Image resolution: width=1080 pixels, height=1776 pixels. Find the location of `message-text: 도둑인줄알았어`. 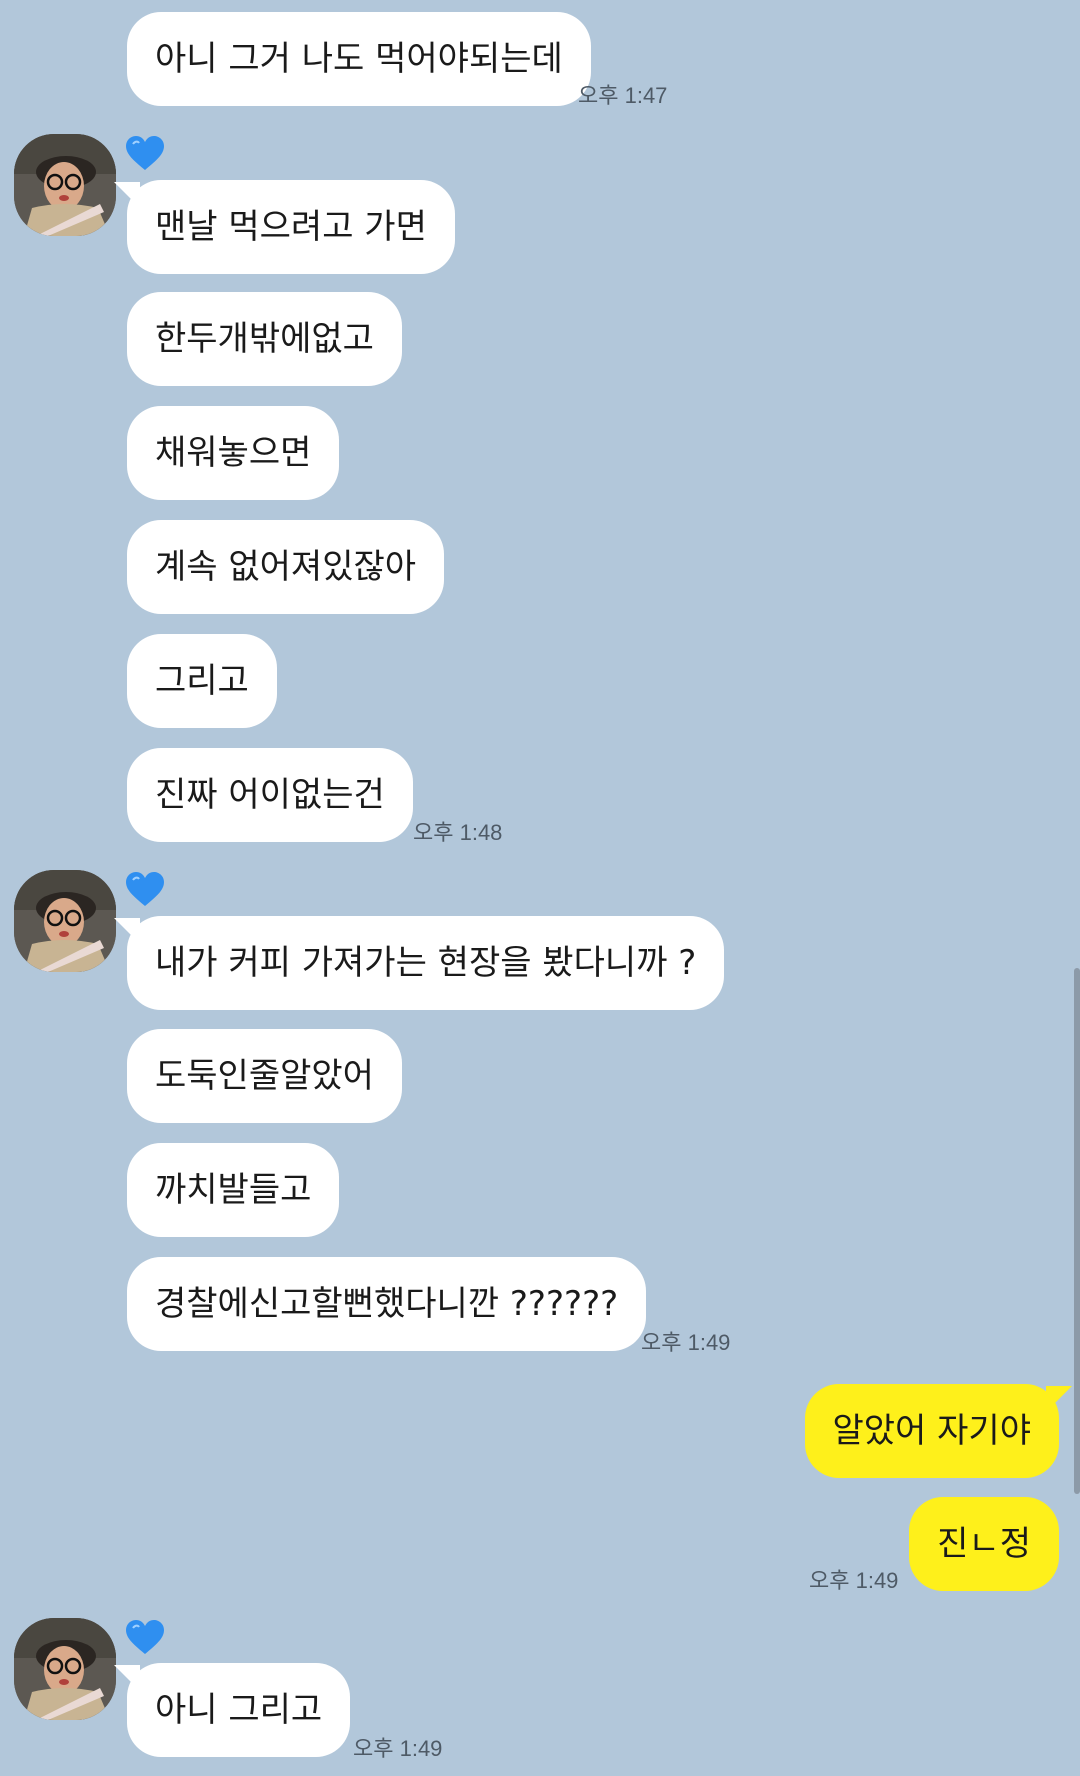

message-text: 도둑인줄알았어 is located at coordinates (264, 1076).